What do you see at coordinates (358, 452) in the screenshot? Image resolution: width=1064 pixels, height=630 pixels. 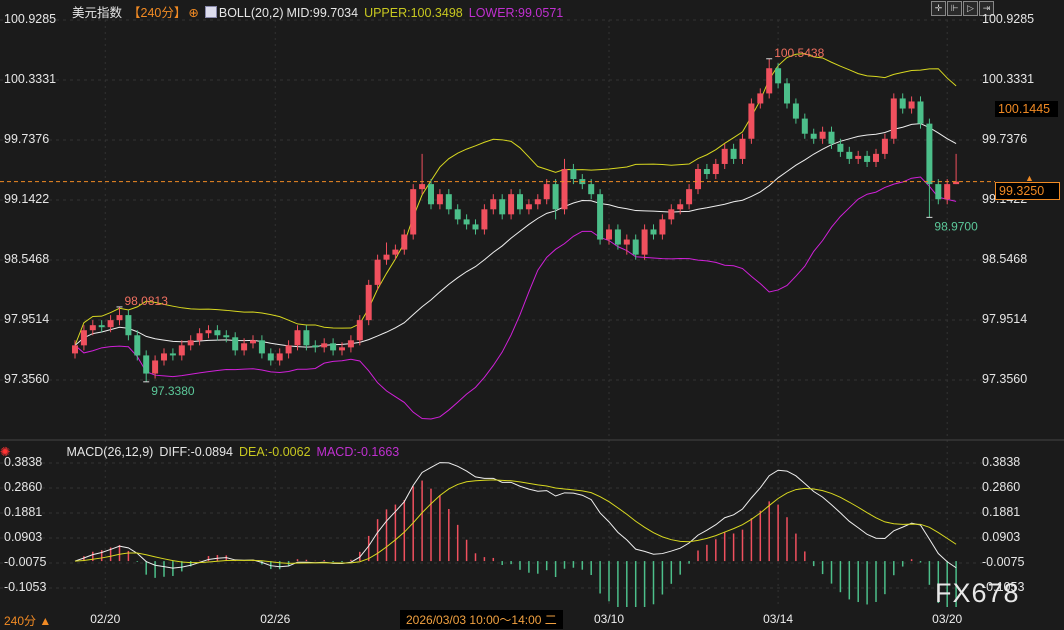 I see `macd-value: MACD:-0.1663` at bounding box center [358, 452].